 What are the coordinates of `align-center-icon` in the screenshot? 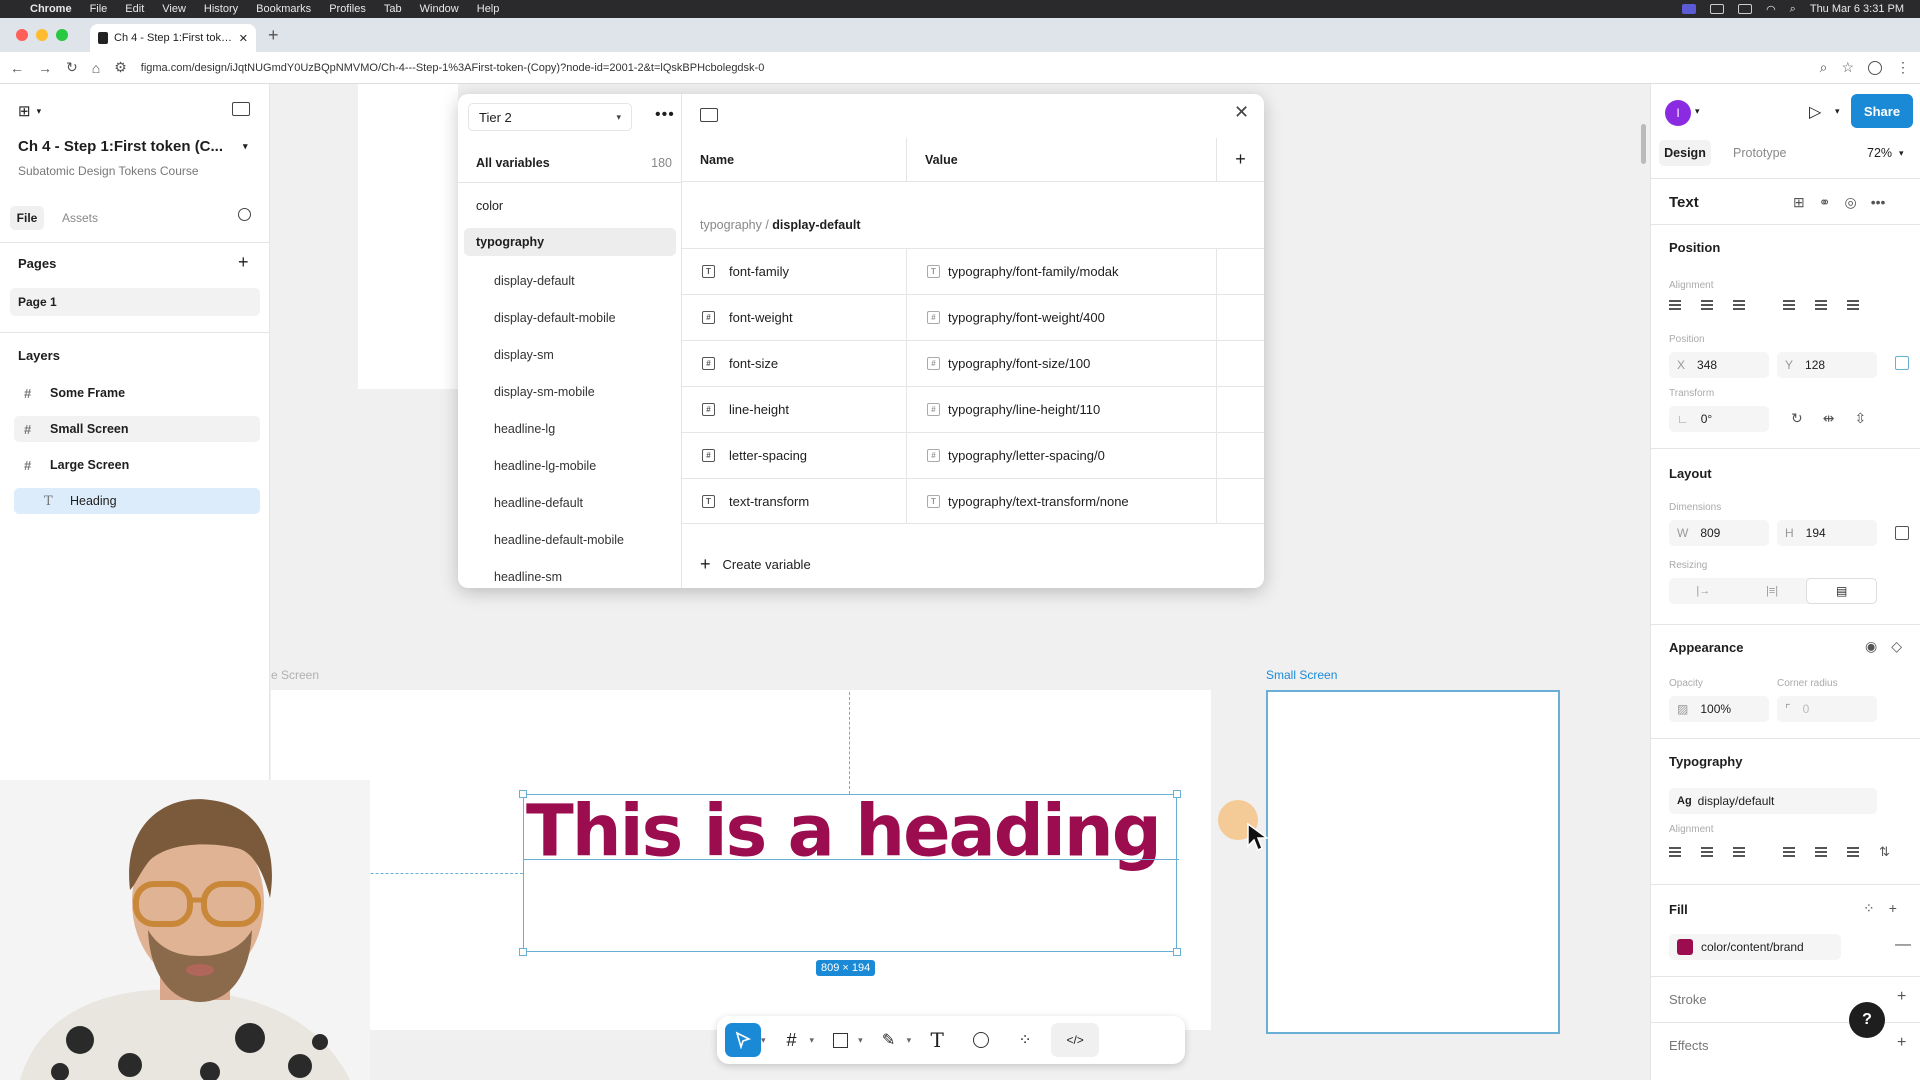 It's located at (1707, 305).